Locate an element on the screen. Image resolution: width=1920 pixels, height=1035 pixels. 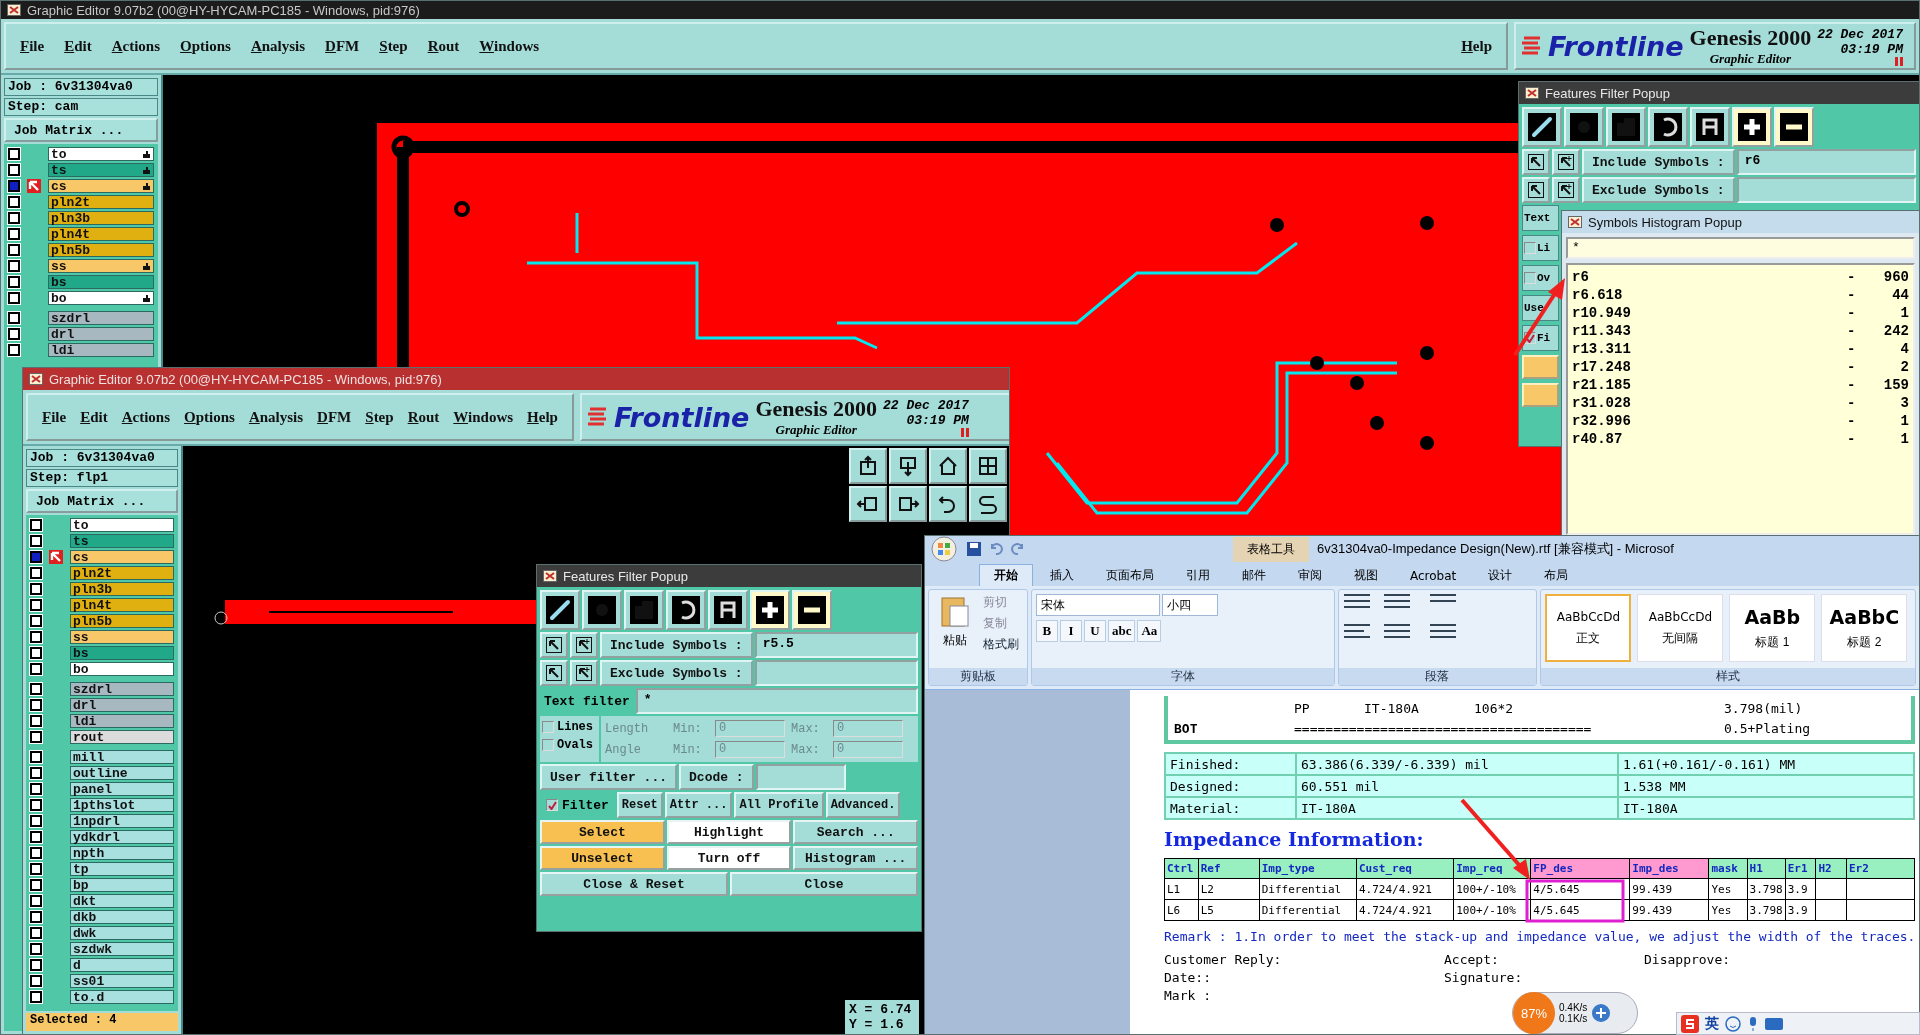
symbols-field is located at coordinates (1826, 190).